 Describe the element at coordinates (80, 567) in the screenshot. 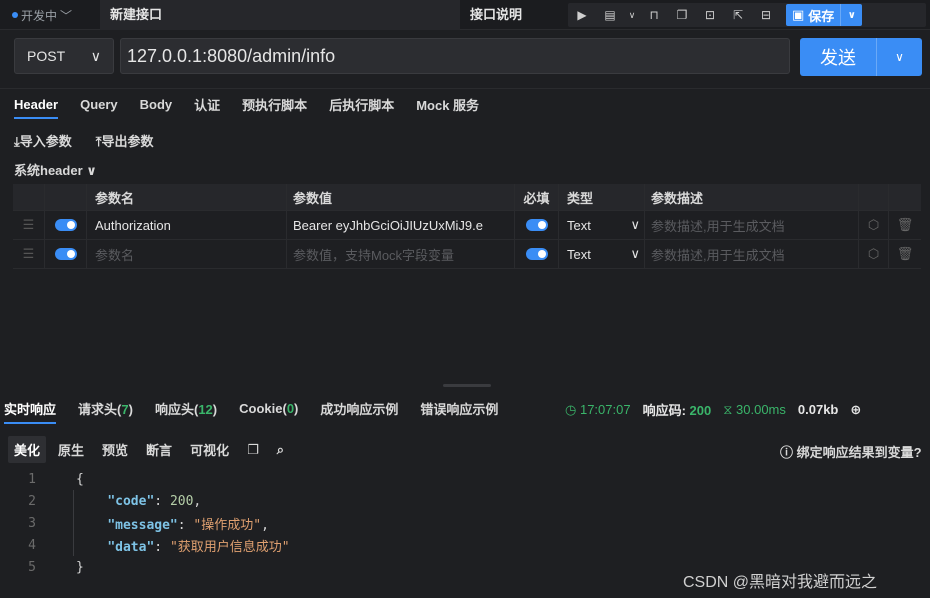

I see `code-text: }` at that location.